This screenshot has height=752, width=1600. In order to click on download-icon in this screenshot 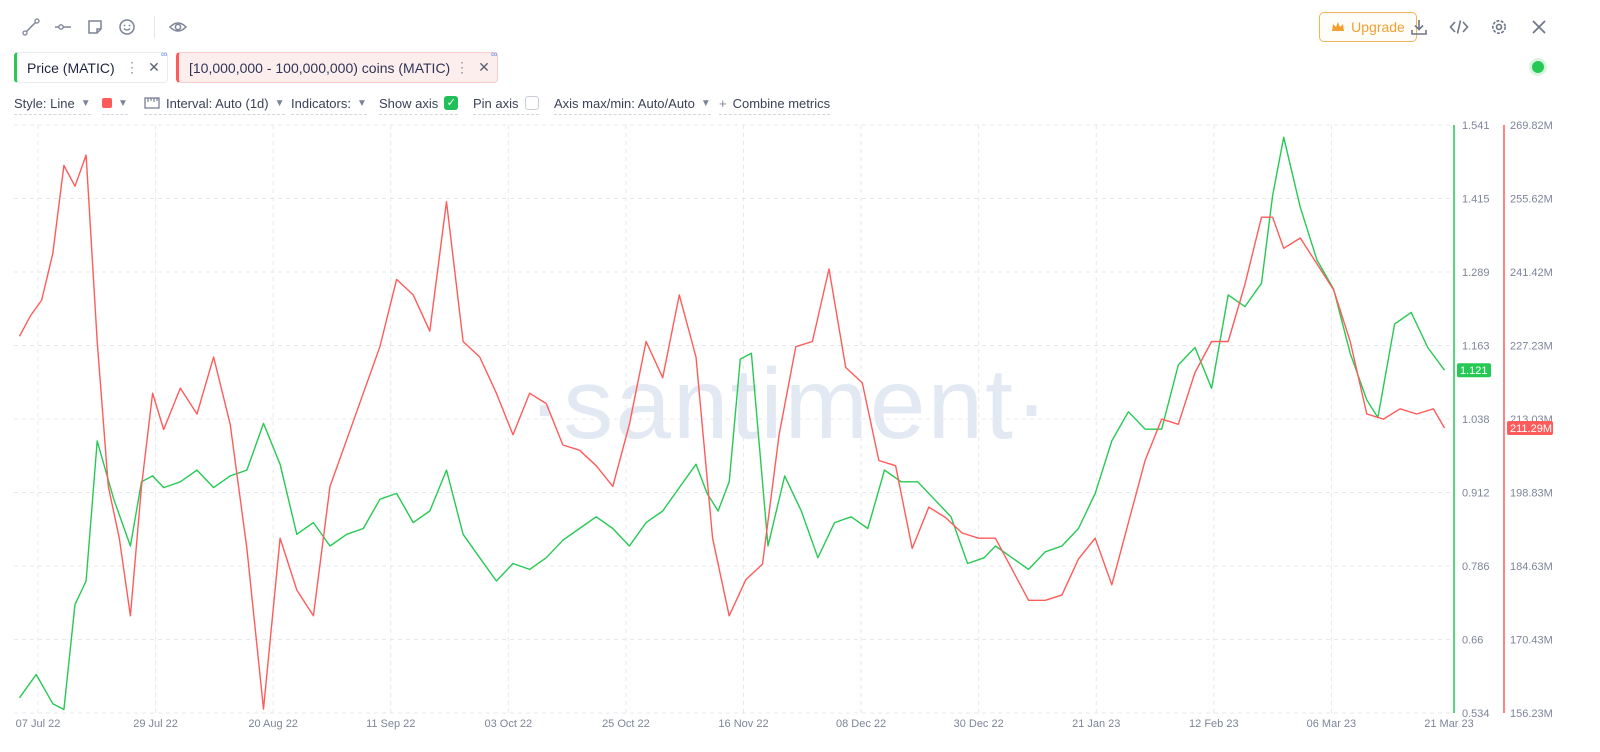, I will do `click(1419, 27)`.